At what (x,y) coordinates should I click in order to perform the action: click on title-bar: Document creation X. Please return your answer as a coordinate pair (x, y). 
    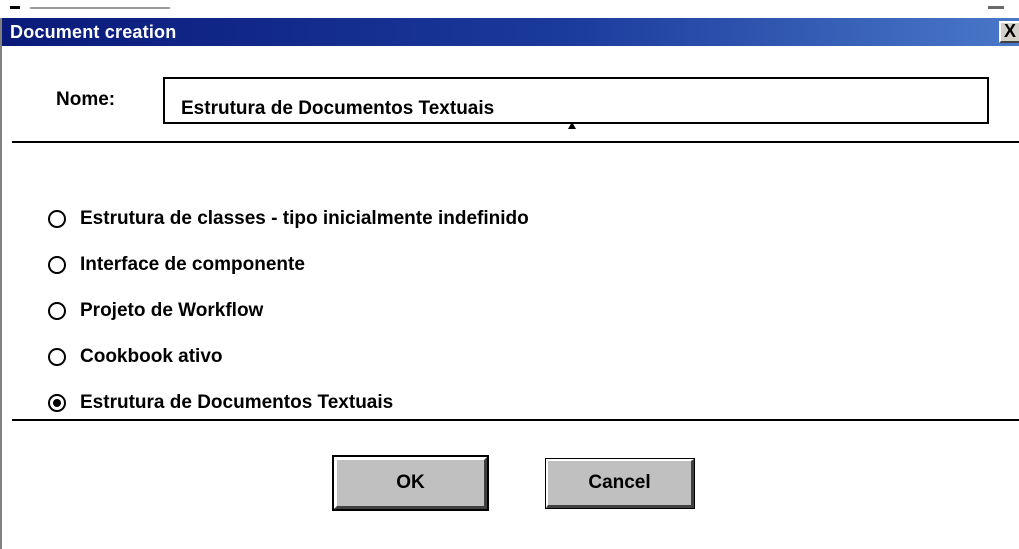
    Looking at the image, I should click on (510, 32).